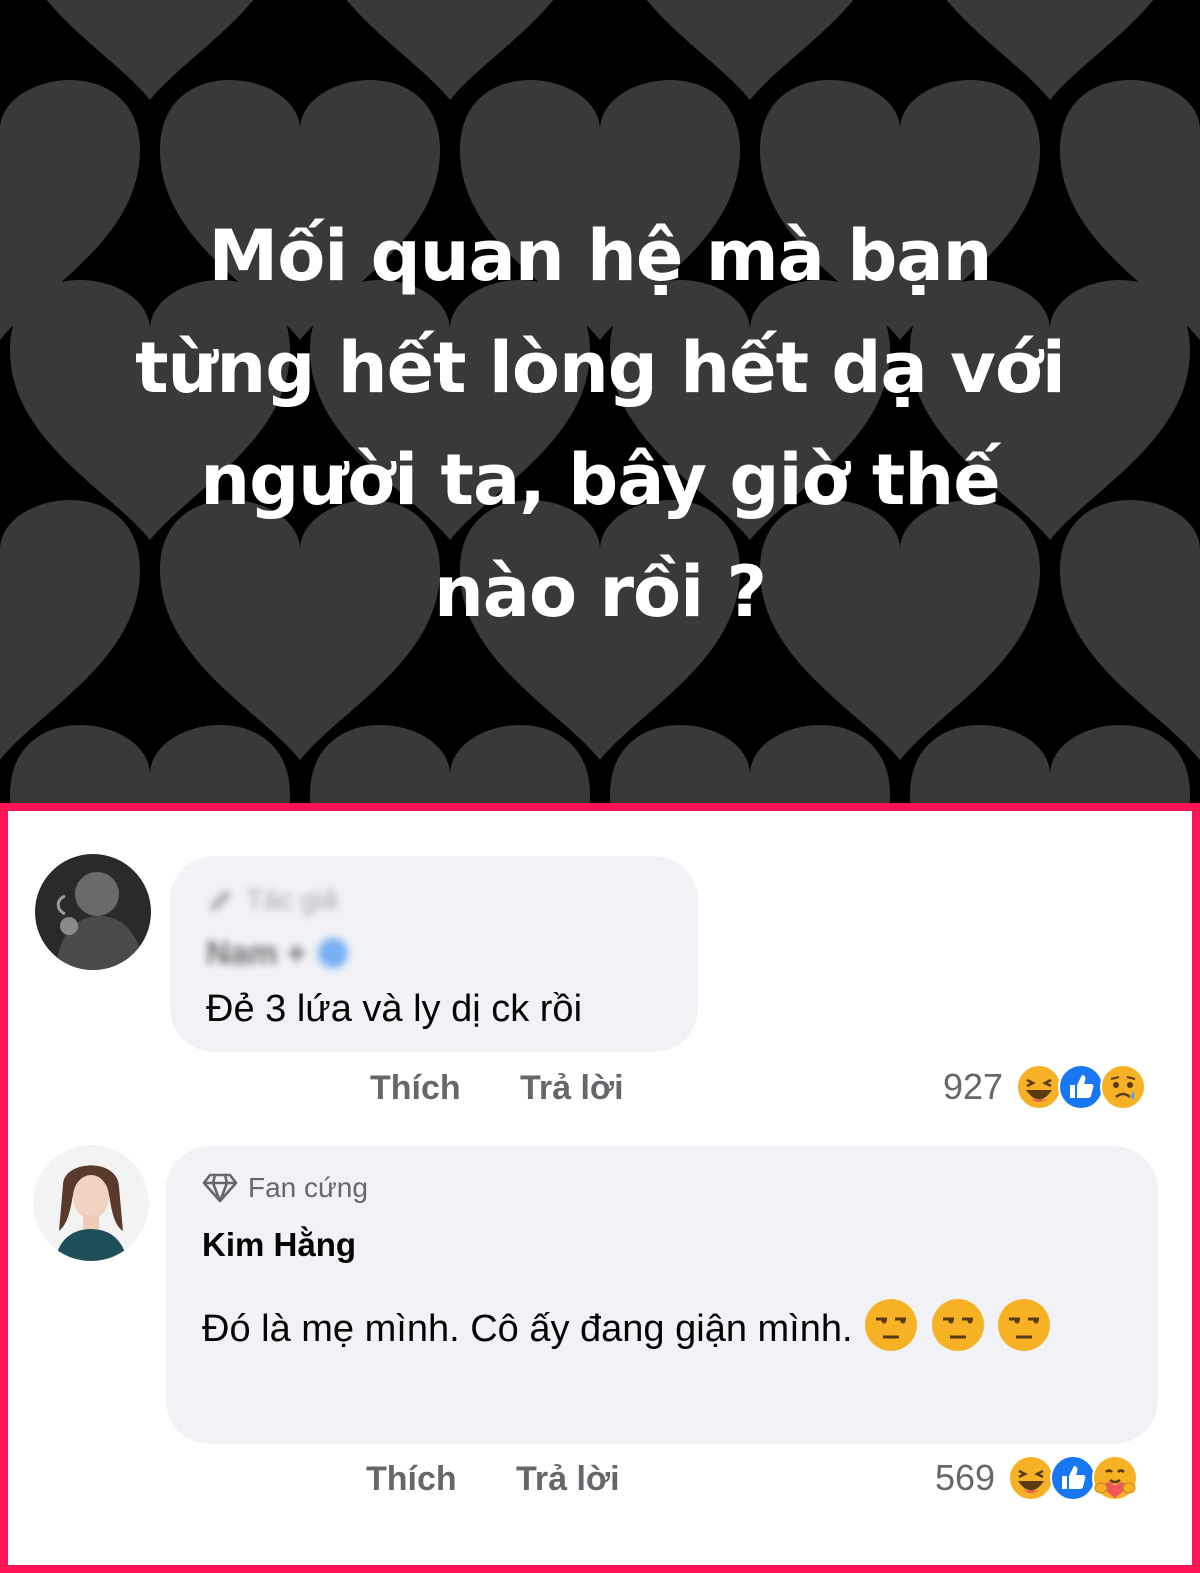 This screenshot has width=1200, height=1573. What do you see at coordinates (434, 954) in the screenshot?
I see `comment-bubble: Tác giả Nam + Đẻ 3 lứa và ly dị ck rồi` at bounding box center [434, 954].